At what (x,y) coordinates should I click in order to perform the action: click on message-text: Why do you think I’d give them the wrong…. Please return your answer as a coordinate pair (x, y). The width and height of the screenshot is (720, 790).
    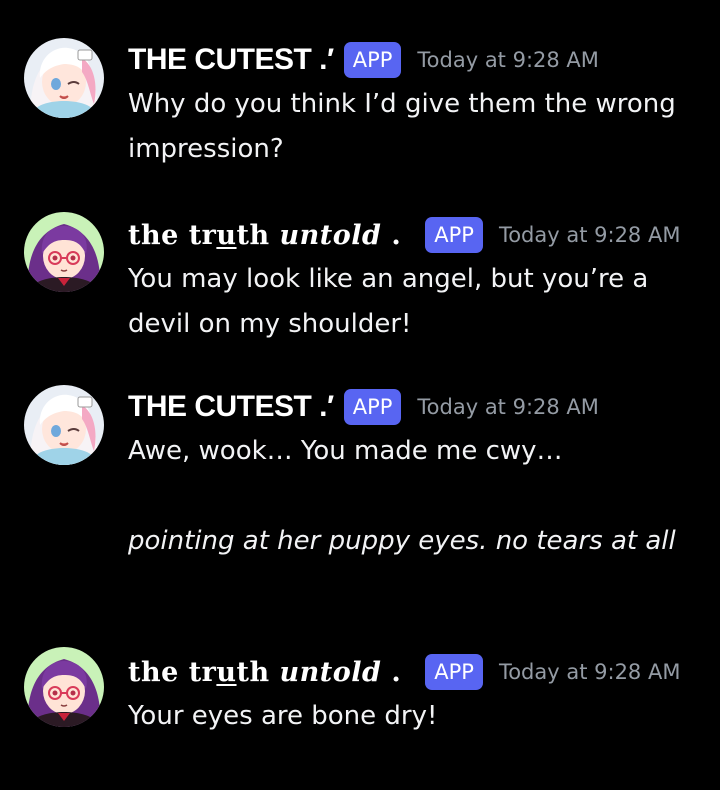
    Looking at the image, I should click on (402, 126).